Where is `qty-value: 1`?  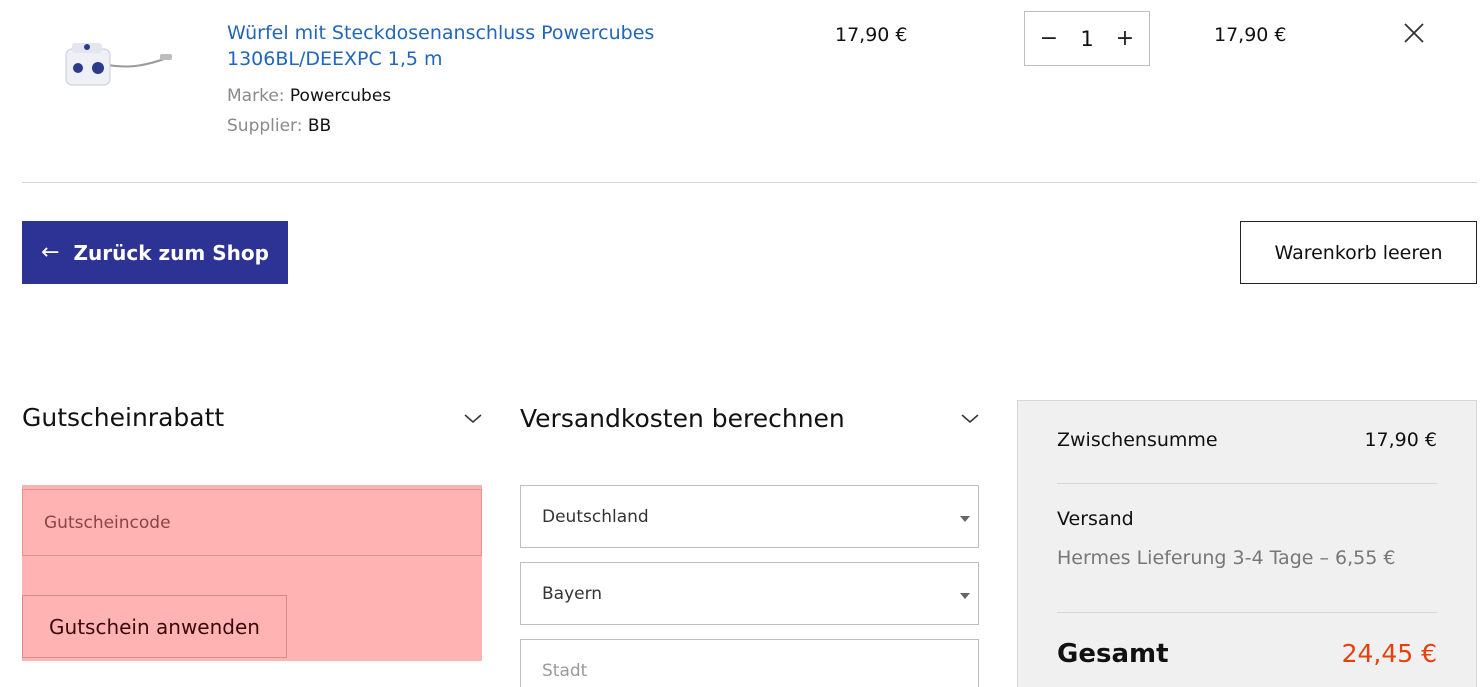 qty-value: 1 is located at coordinates (1086, 39).